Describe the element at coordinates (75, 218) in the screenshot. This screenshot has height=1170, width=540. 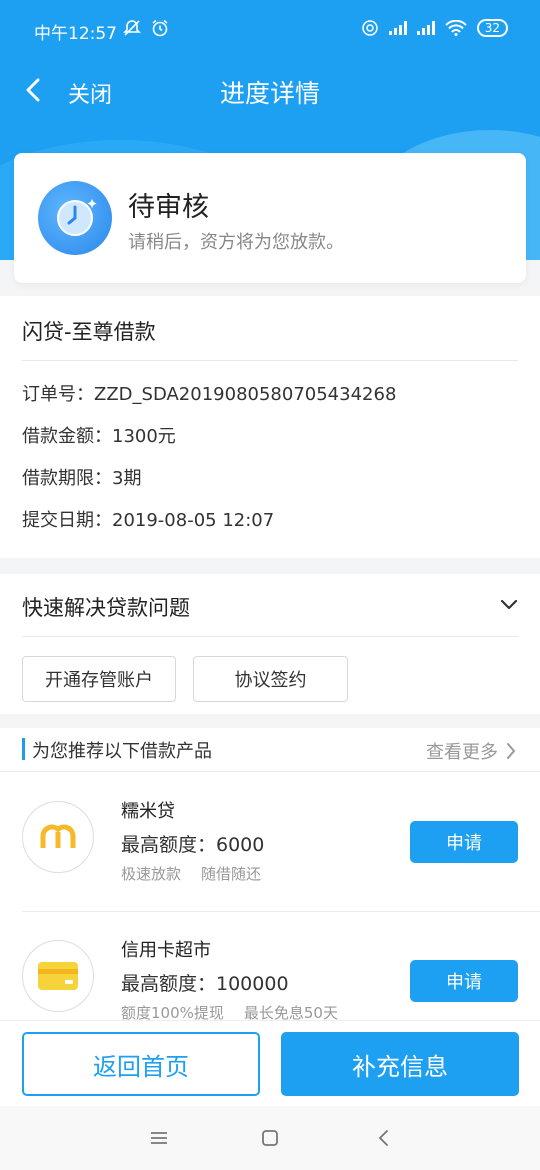
I see `clock-icon` at that location.